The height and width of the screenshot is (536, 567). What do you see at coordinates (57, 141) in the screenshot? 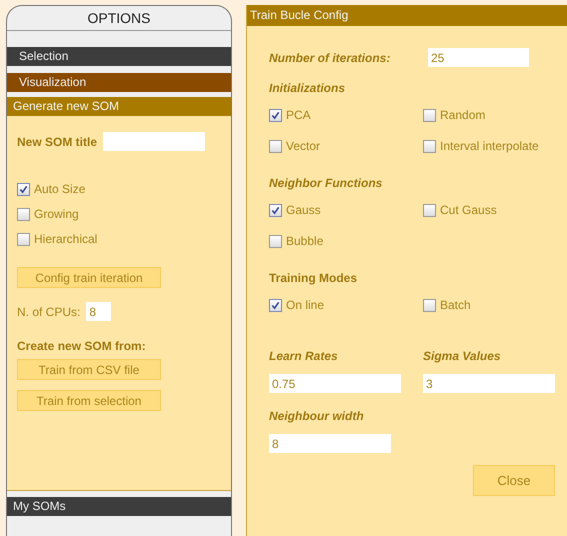
I see `field-label: New SOM title` at bounding box center [57, 141].